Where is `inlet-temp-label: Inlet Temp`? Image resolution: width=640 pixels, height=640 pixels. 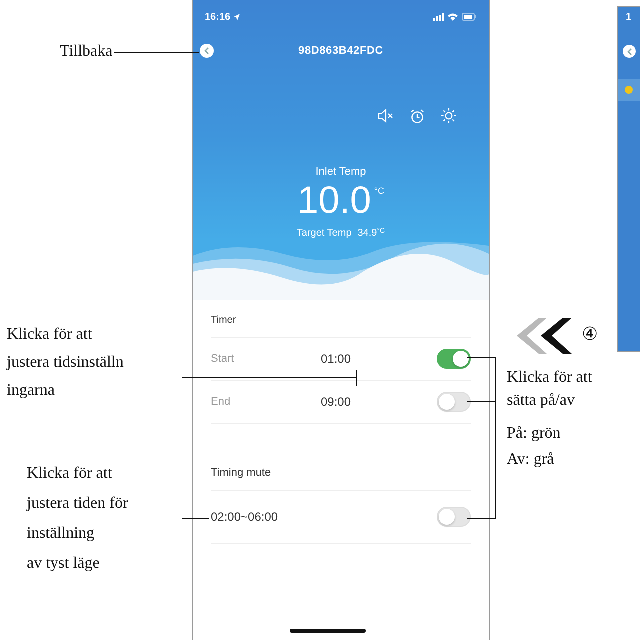 inlet-temp-label: Inlet Temp is located at coordinates (341, 172).